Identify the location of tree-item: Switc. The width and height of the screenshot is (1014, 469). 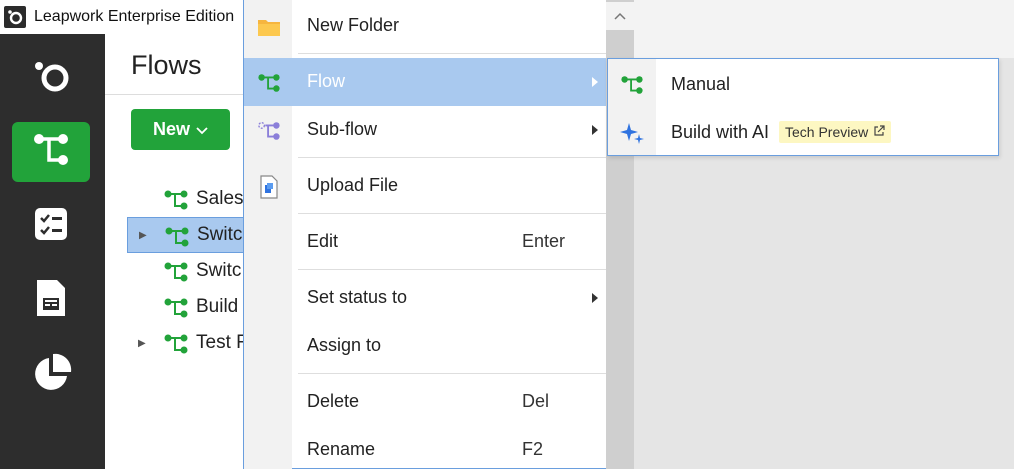
(175, 271).